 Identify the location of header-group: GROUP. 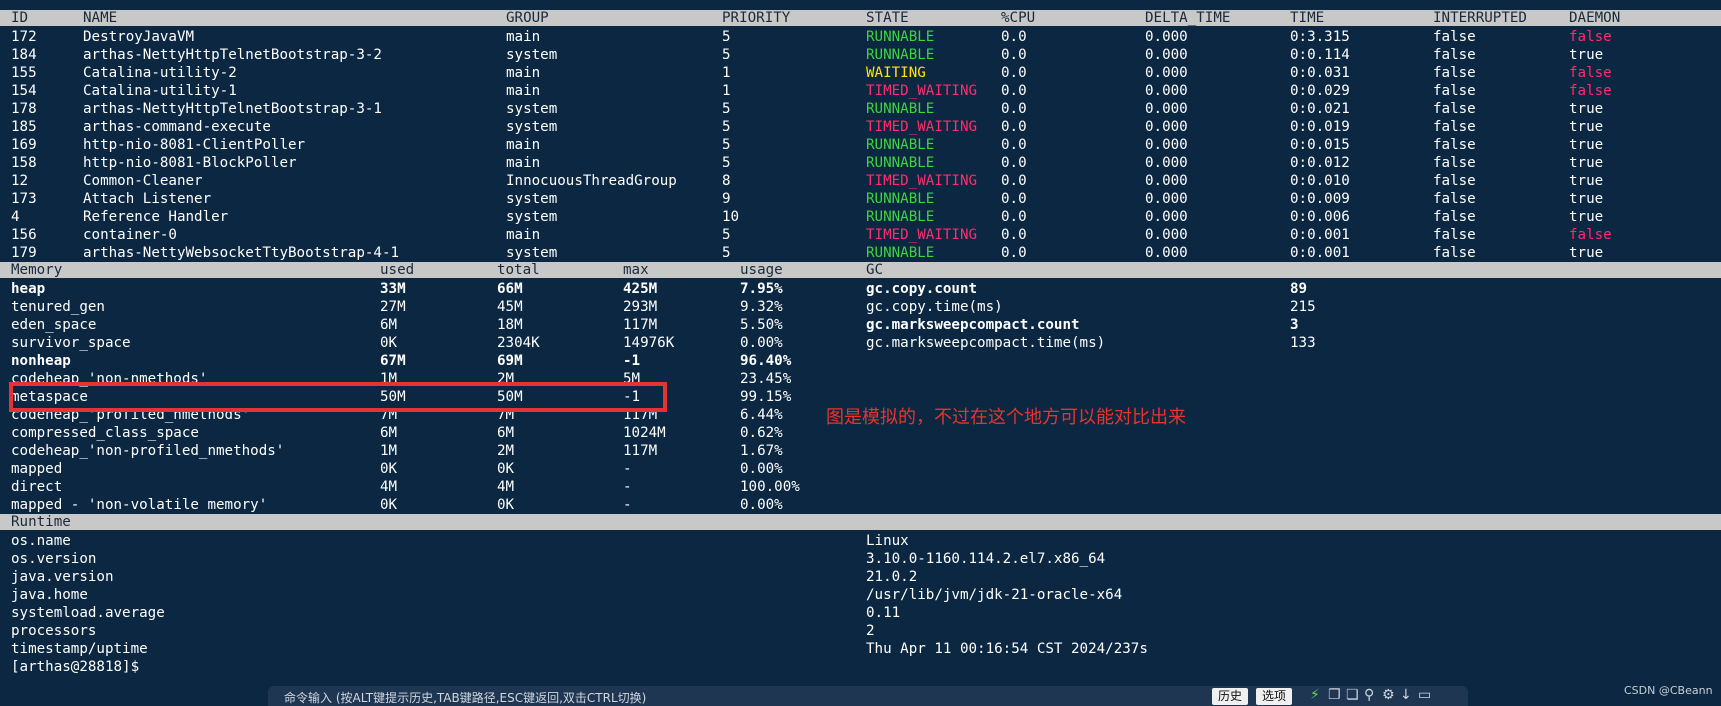
(527, 18).